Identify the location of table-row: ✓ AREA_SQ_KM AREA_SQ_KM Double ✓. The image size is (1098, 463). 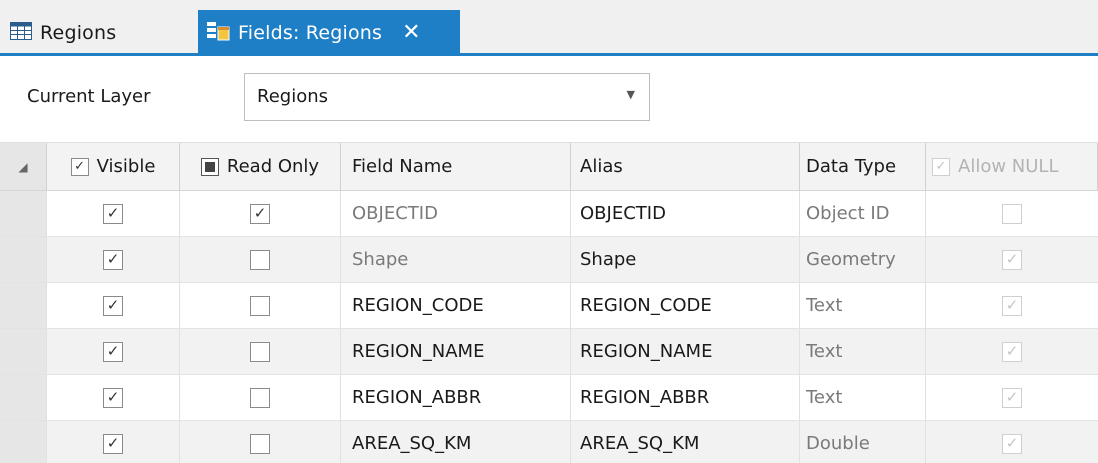
(549, 442).